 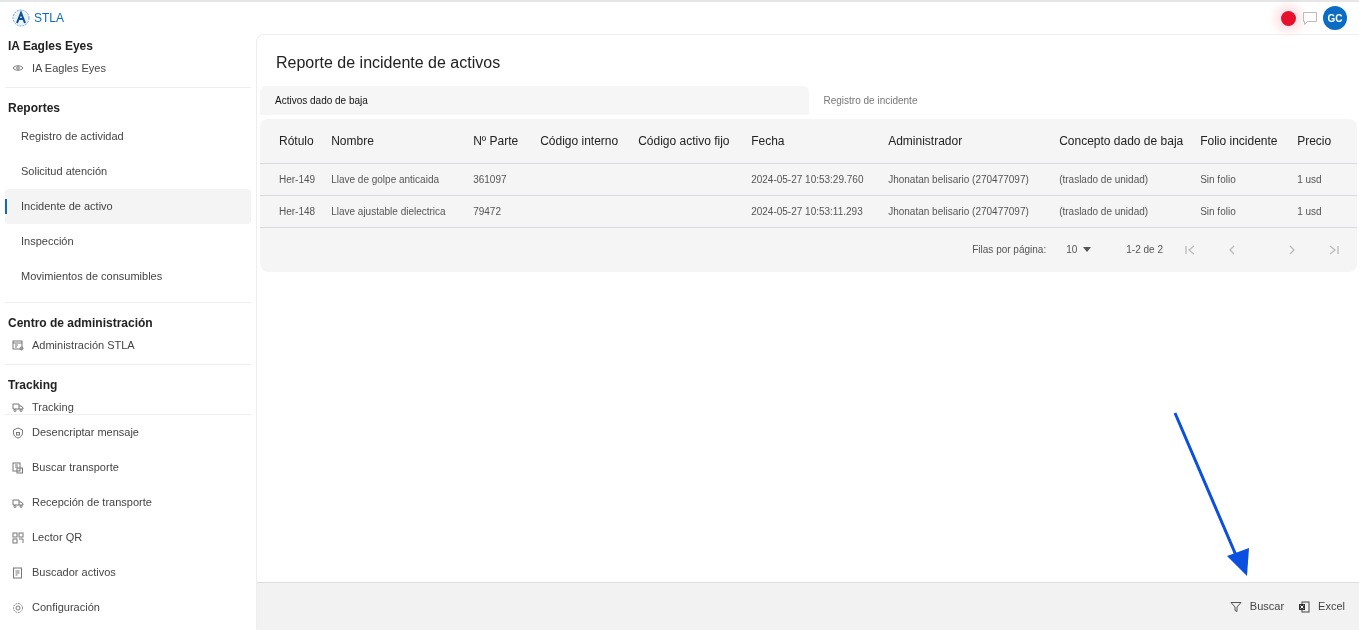 I want to click on table-cell: Her-148, so click(x=292, y=211).